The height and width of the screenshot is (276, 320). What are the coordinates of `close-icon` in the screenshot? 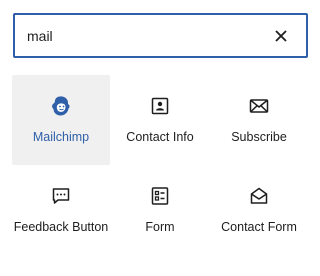 It's located at (281, 36).